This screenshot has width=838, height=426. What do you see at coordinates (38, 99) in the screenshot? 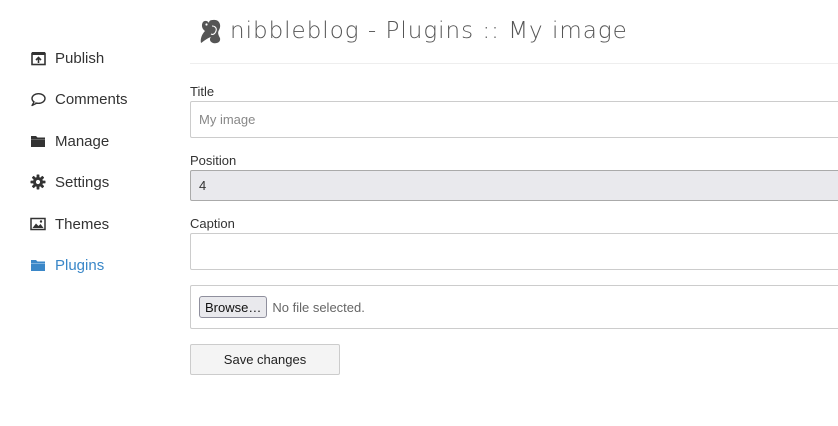
I see `comment-icon` at bounding box center [38, 99].